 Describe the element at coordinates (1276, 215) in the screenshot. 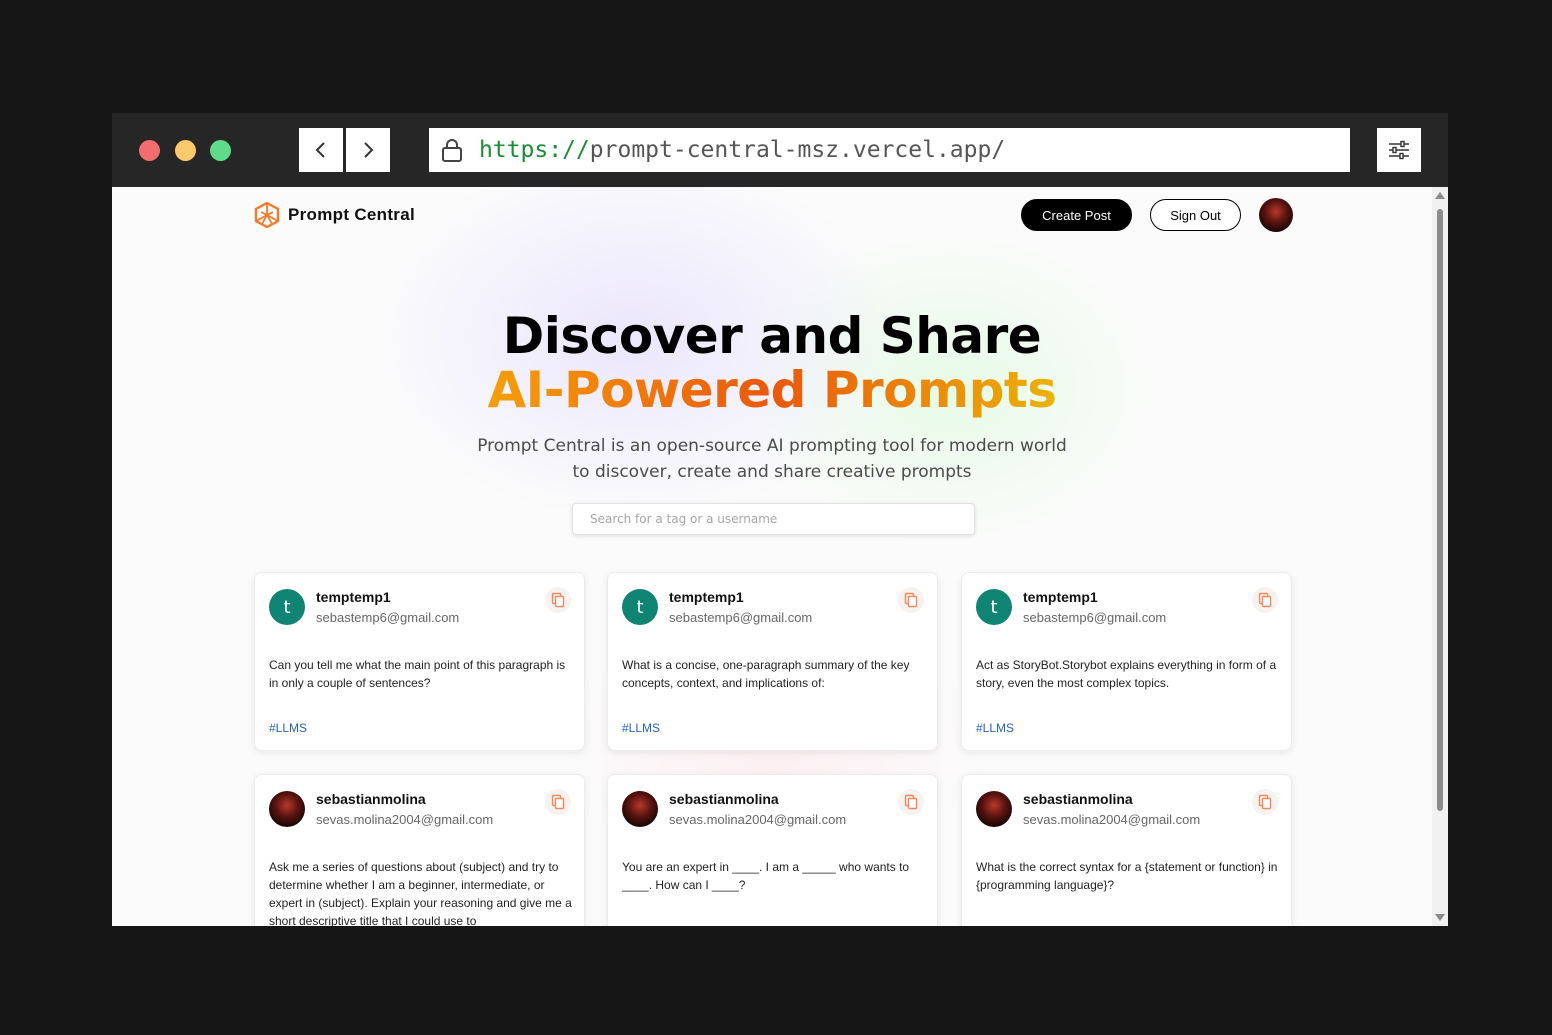

I see `profile-avatar` at that location.